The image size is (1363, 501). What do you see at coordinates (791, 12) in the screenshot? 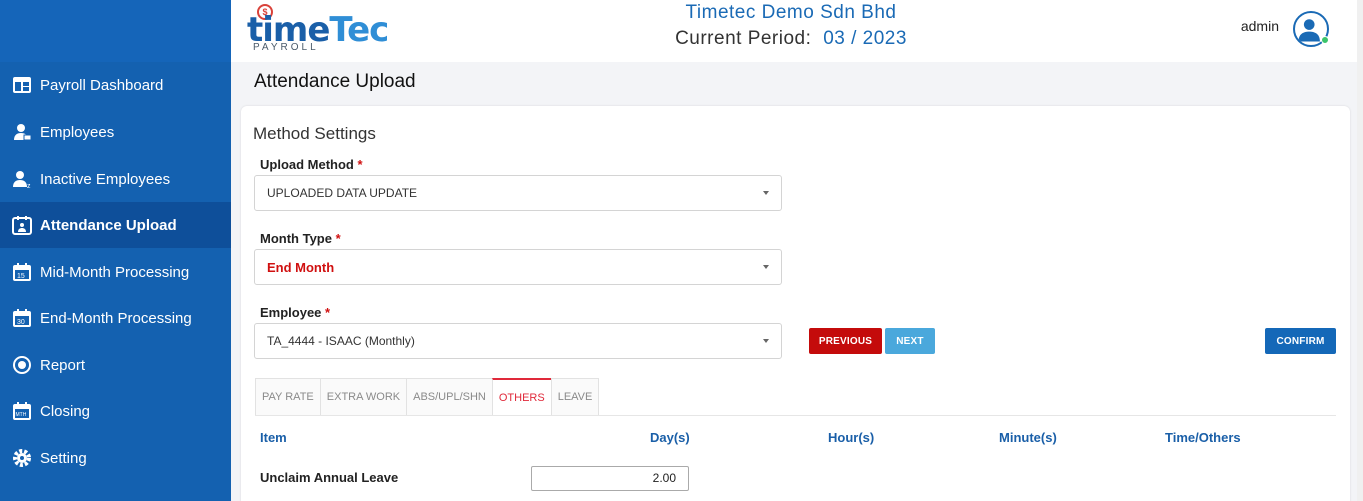
I see `company-name: Timetec Demo Sdn Bhd` at bounding box center [791, 12].